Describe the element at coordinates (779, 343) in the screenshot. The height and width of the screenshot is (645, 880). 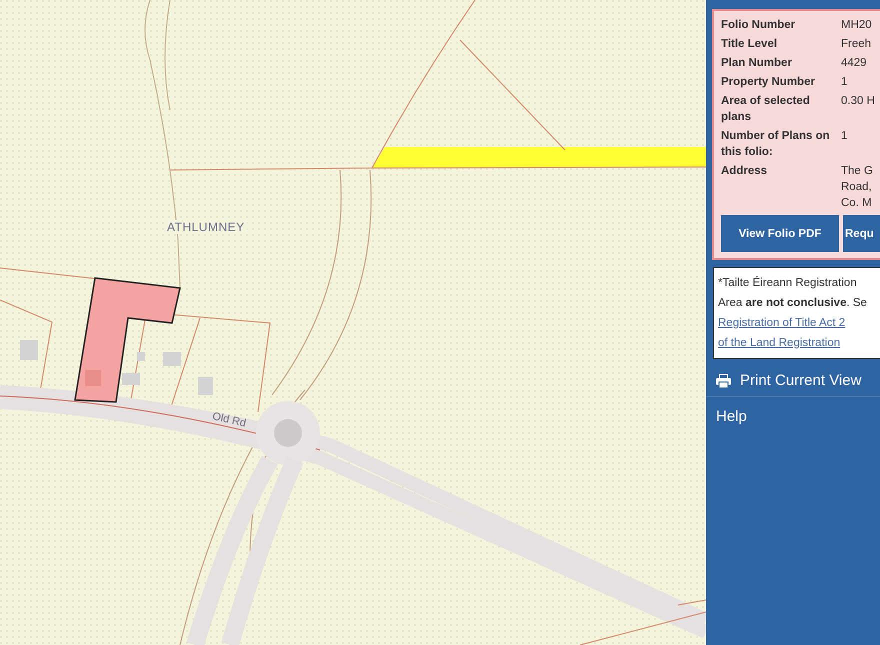
I see `disclaimer-link: of the Land Registration` at that location.